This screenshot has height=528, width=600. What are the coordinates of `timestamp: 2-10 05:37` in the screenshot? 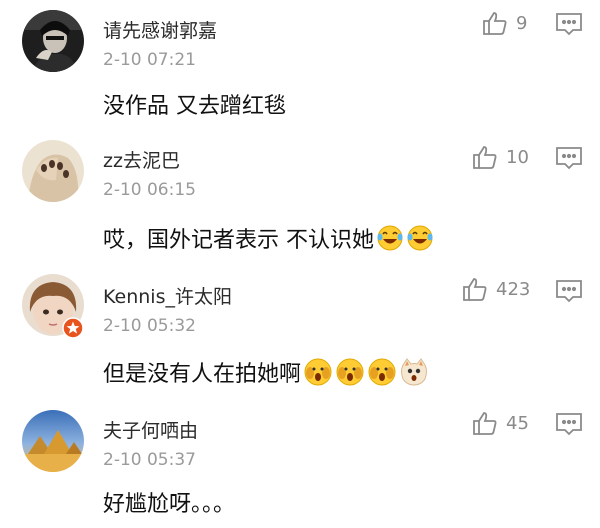 It's located at (149, 460).